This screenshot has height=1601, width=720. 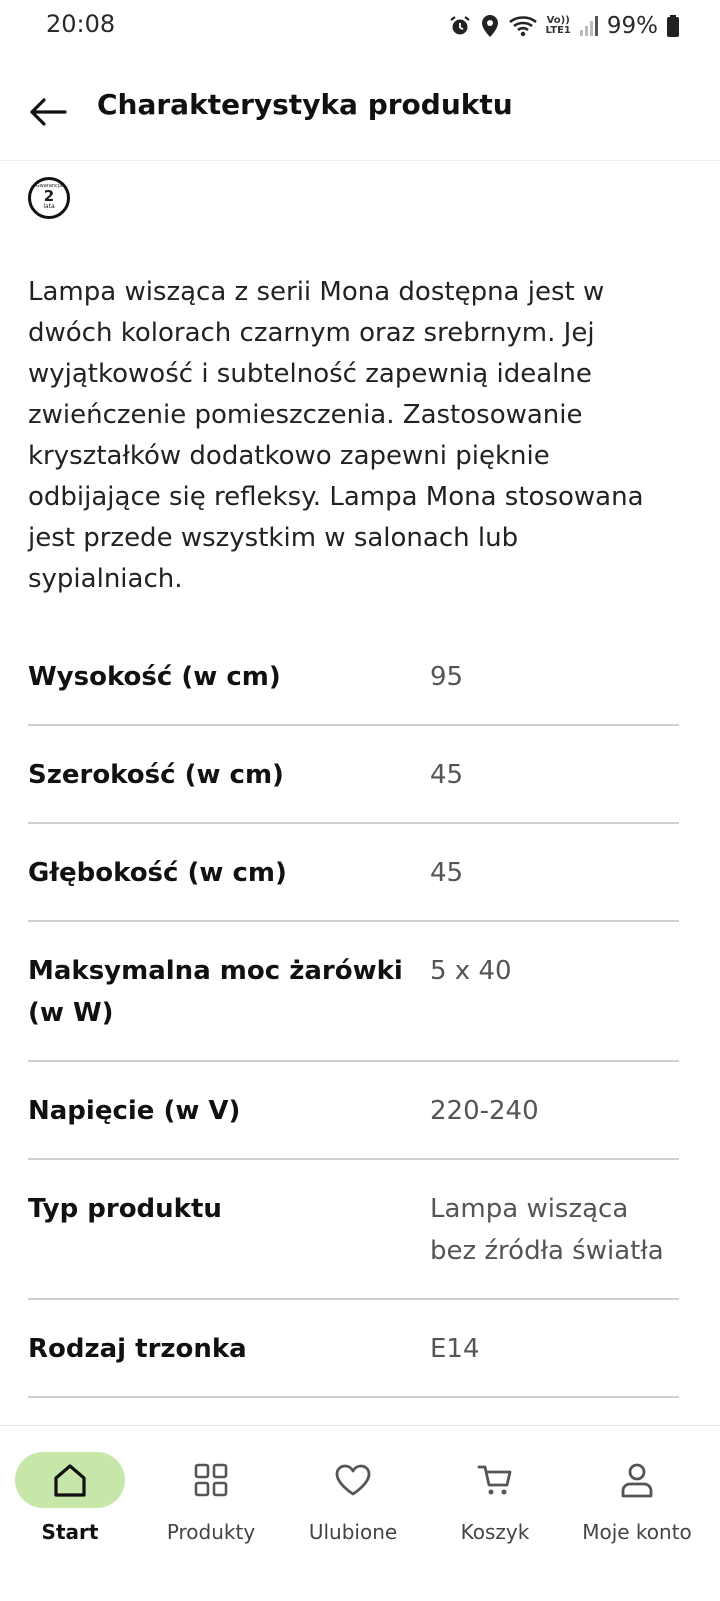 I want to click on location-icon, so click(x=490, y=26).